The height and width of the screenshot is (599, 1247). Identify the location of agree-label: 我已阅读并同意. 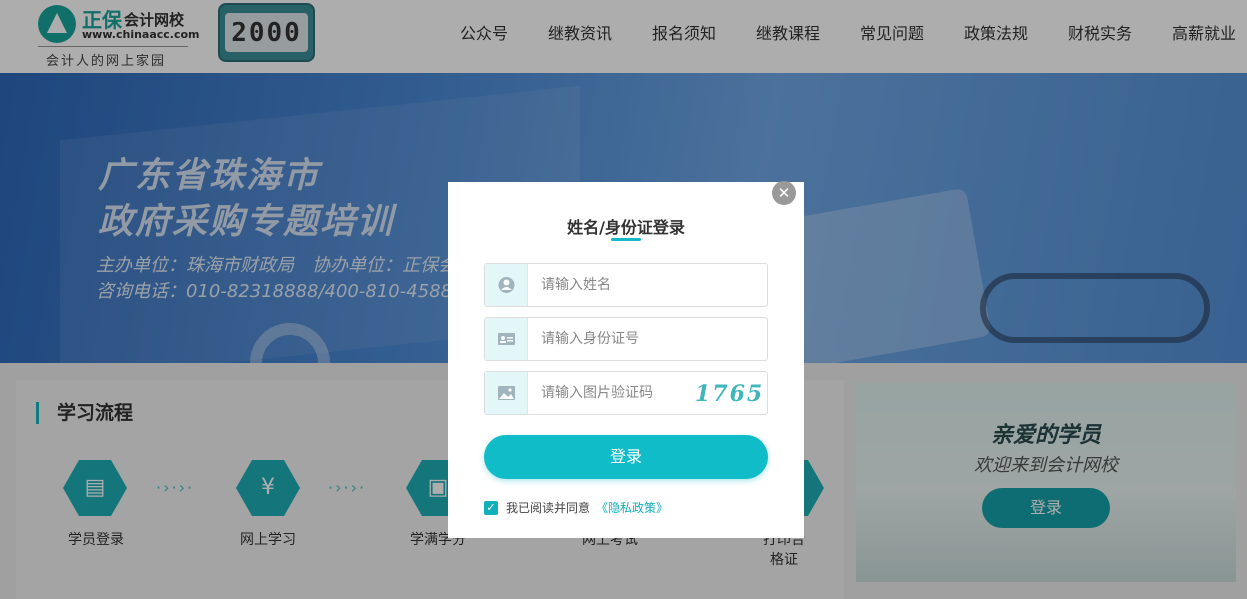
(548, 508).